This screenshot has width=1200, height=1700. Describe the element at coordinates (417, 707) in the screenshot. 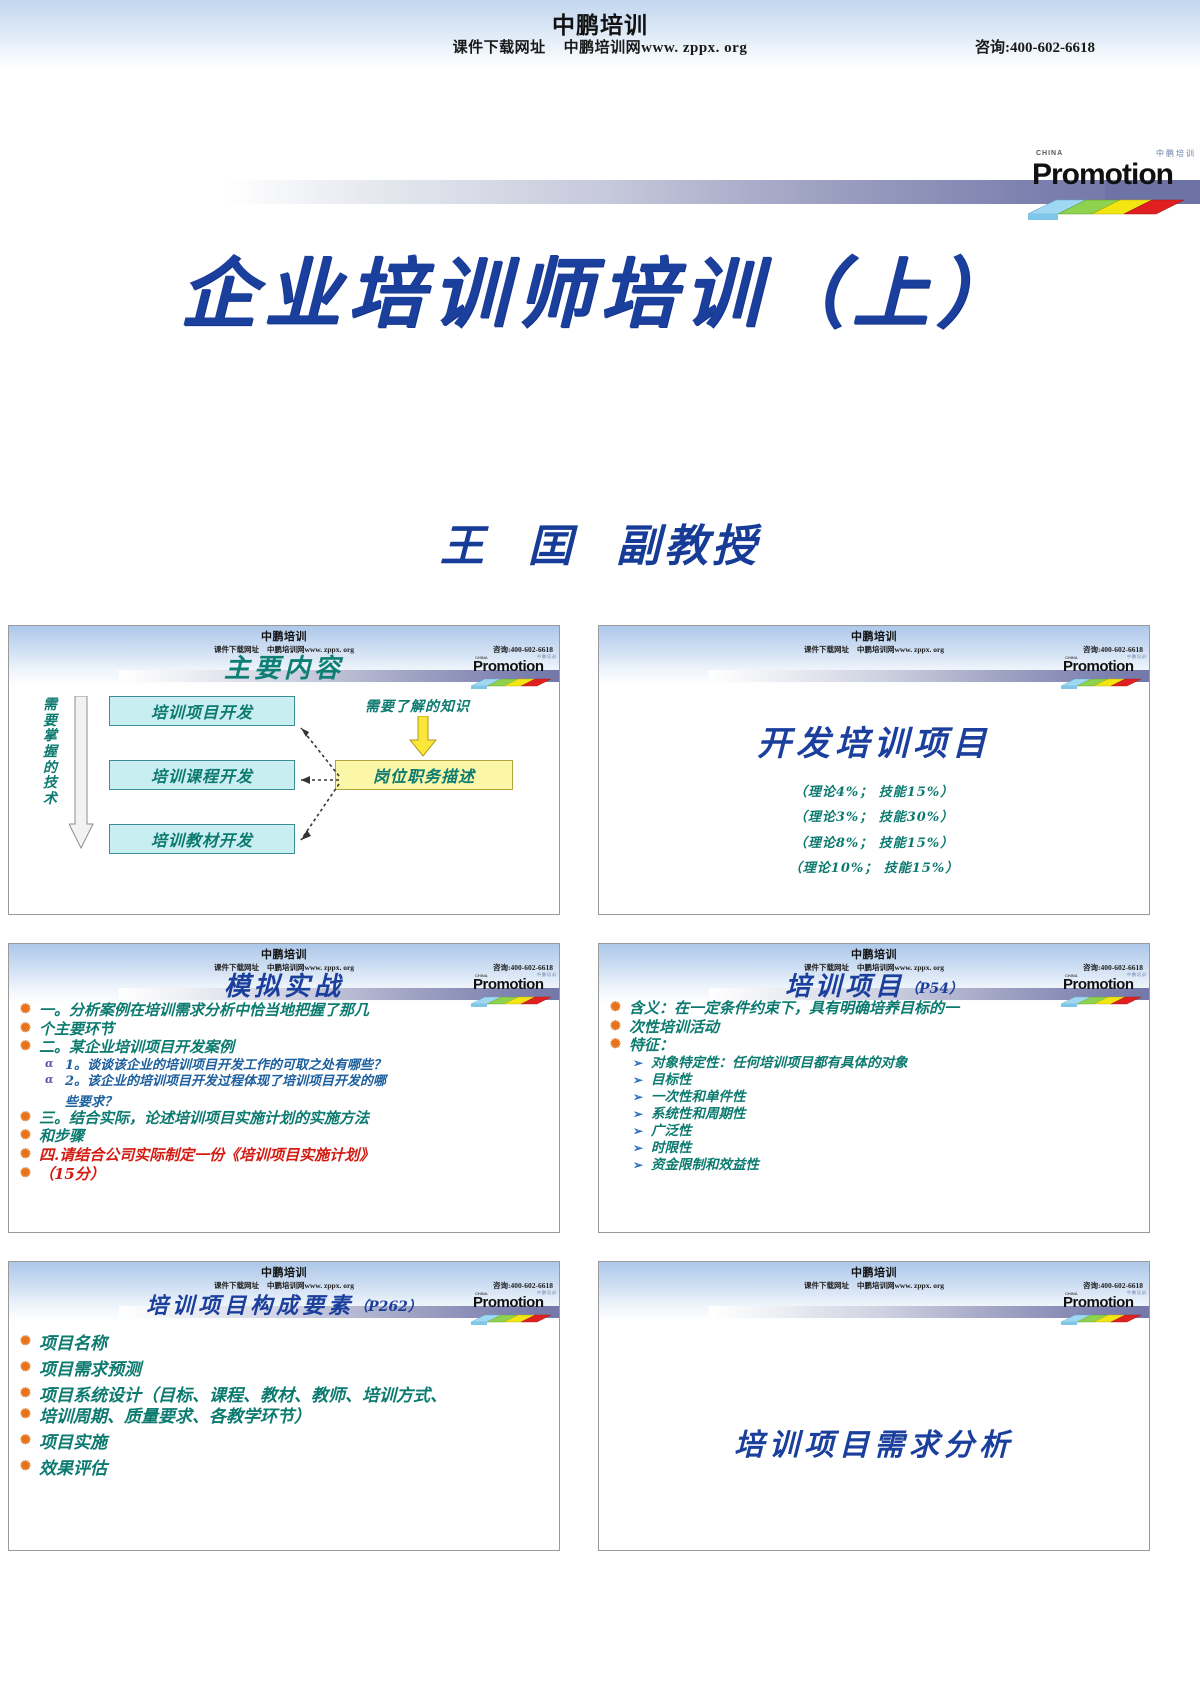

I see `knowledge-label: 需要了解的知识` at that location.